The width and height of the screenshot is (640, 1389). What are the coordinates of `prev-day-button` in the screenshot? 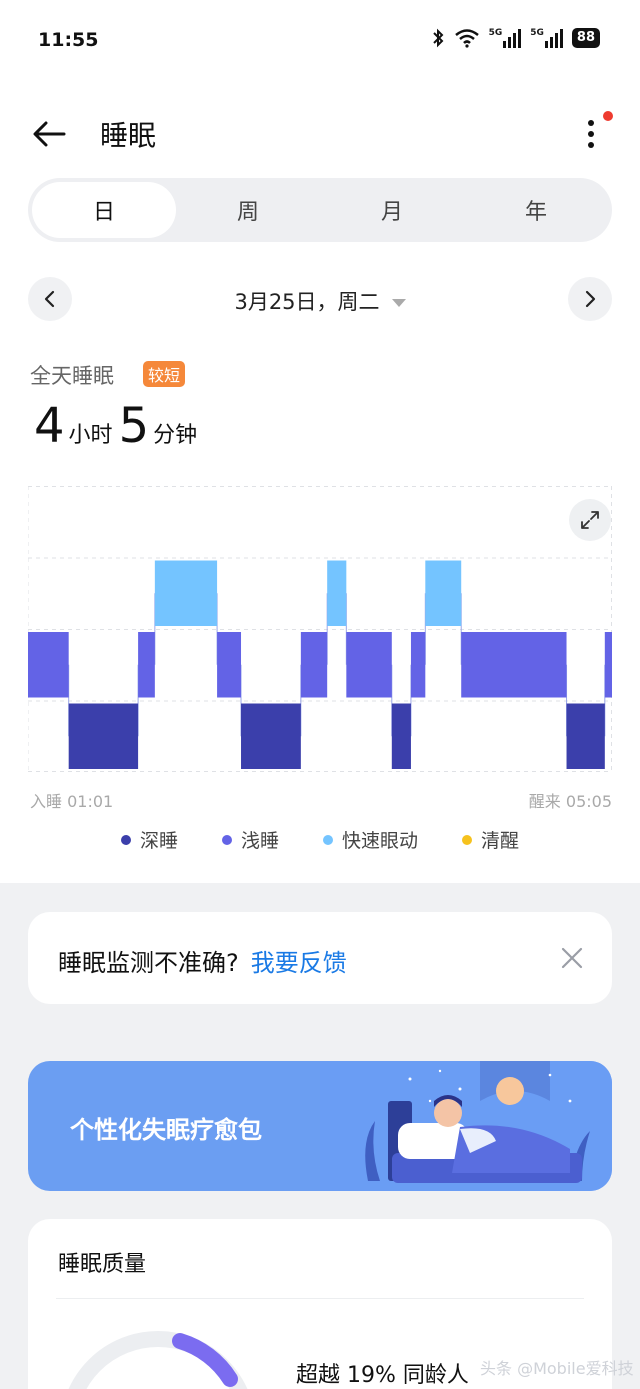 It's located at (50, 299).